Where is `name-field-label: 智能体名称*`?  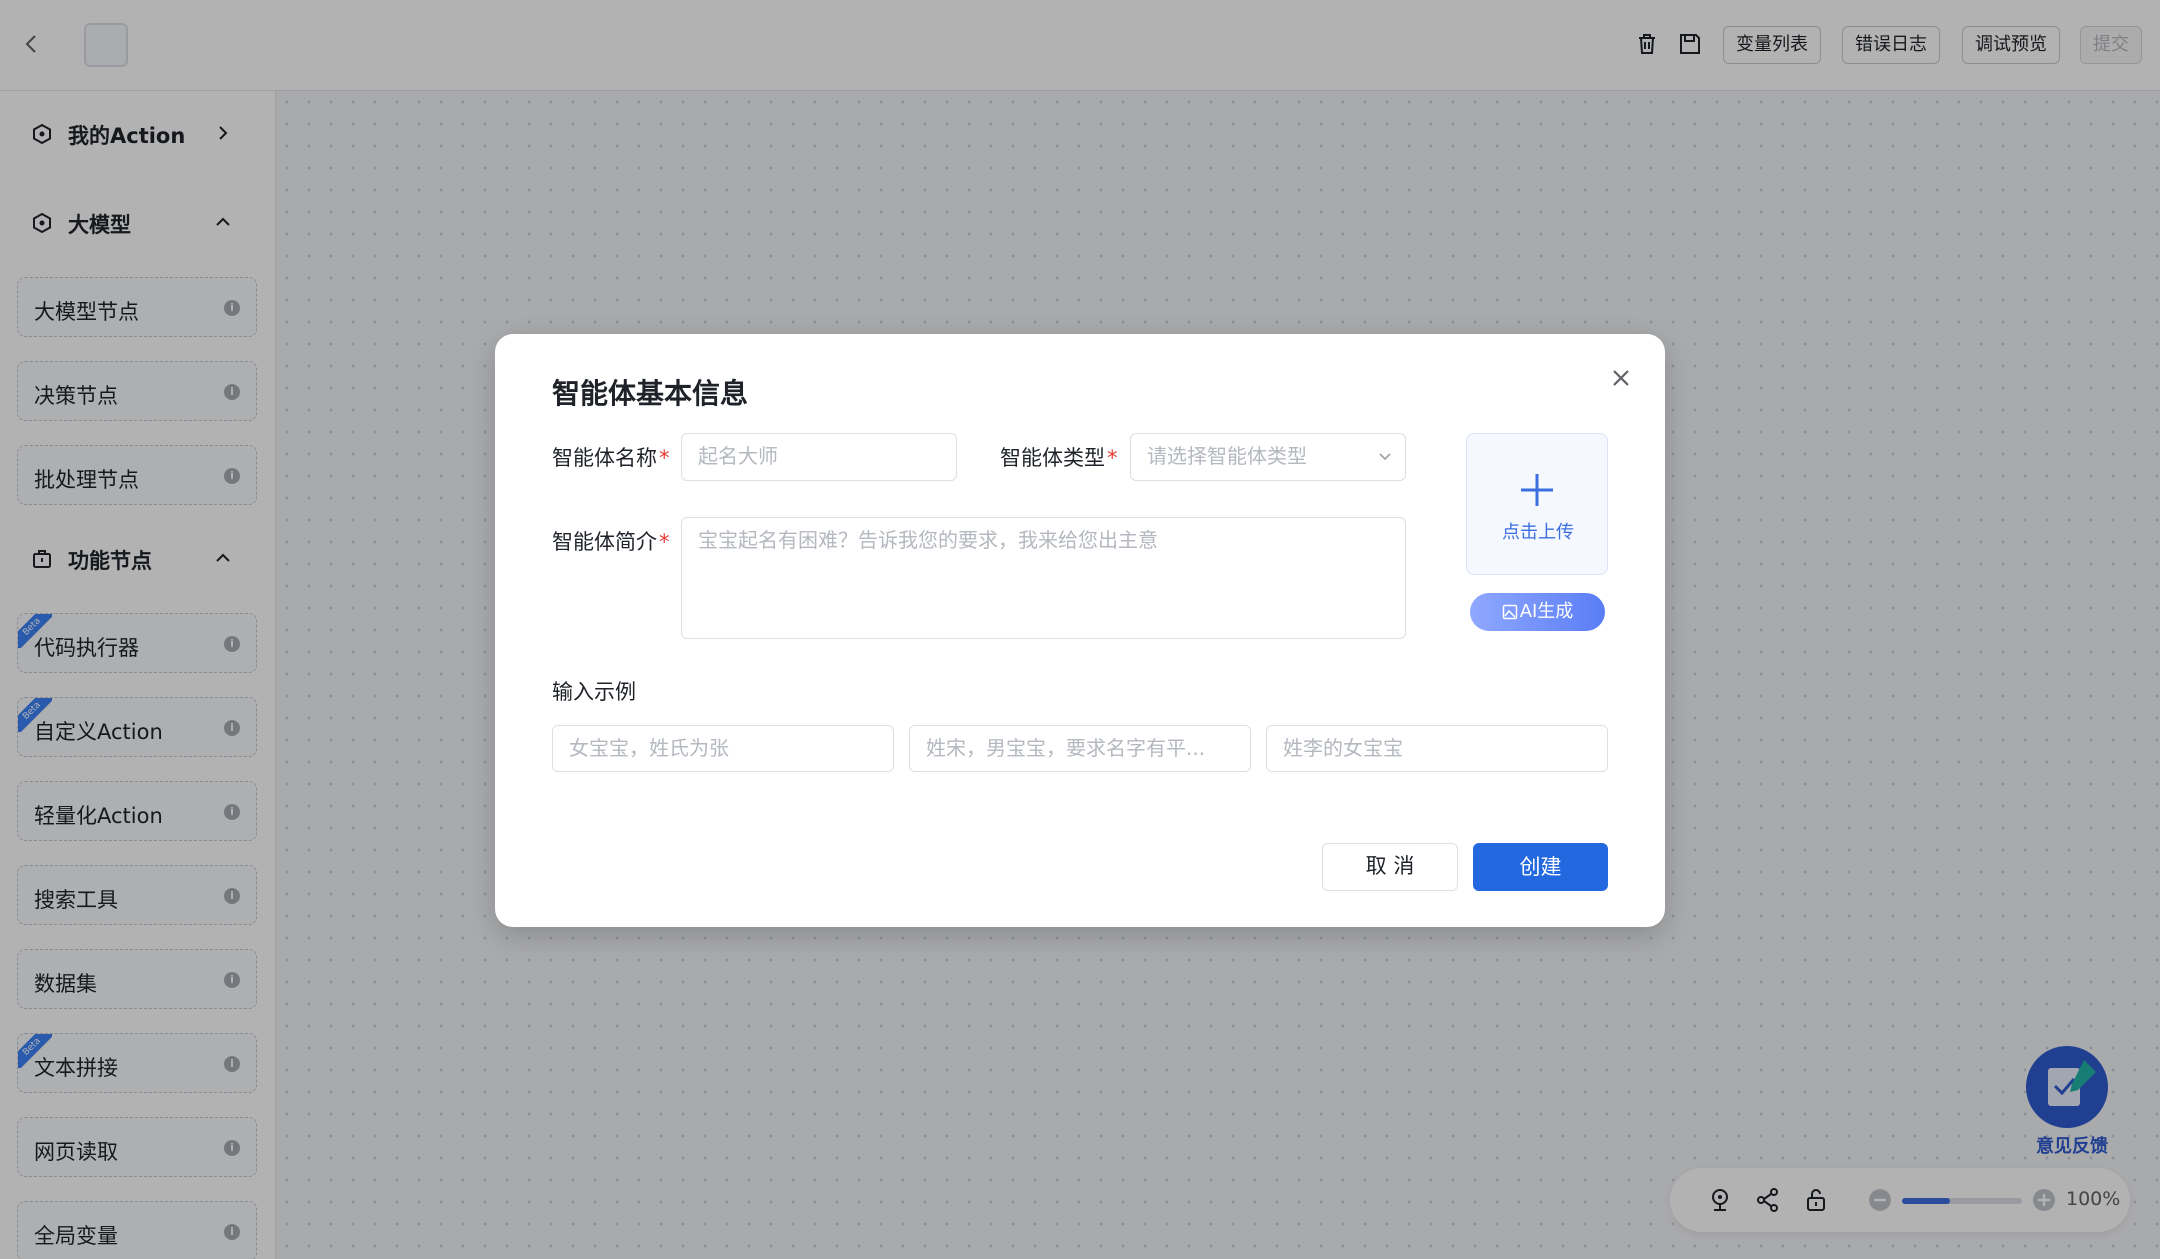
name-field-label: 智能体名称* is located at coordinates (611, 458).